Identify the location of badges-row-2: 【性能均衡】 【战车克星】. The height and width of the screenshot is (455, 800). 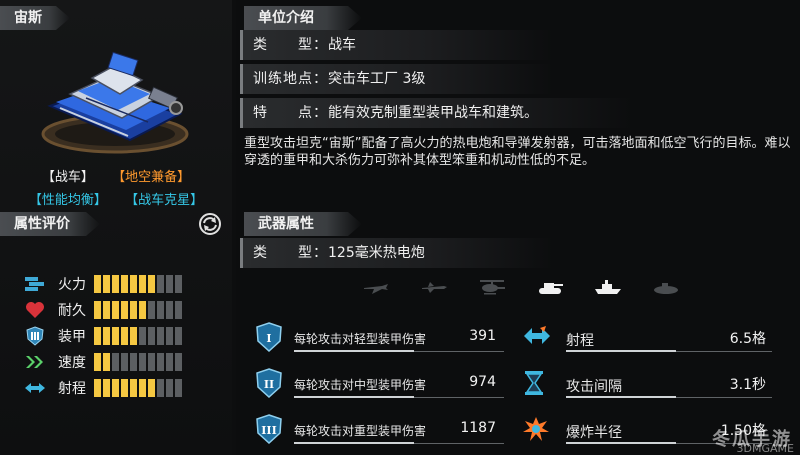
(116, 198).